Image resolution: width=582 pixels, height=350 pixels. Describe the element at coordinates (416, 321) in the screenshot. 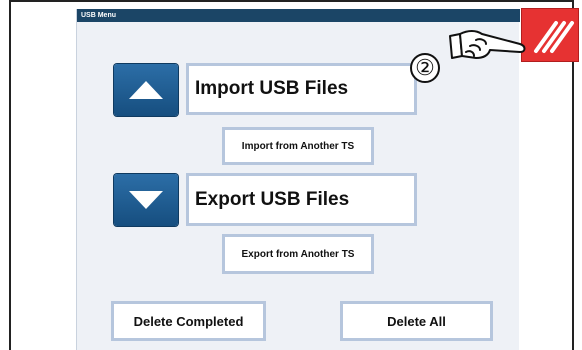

I see `delete-all-button: Delete All` at that location.